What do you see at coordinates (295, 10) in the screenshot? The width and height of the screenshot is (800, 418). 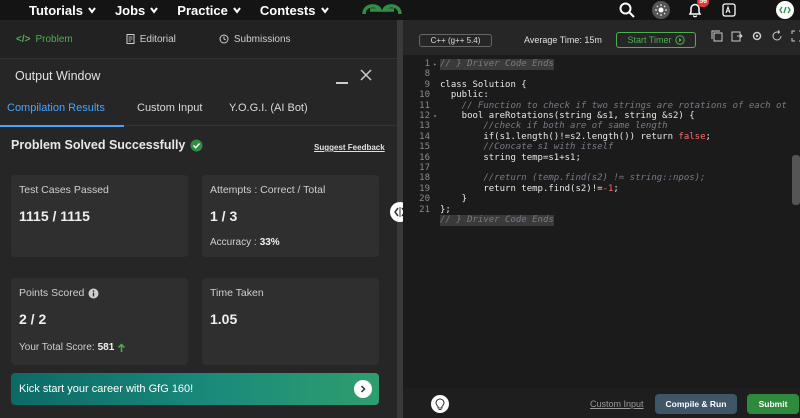 I see `nav-contests: Contests` at bounding box center [295, 10].